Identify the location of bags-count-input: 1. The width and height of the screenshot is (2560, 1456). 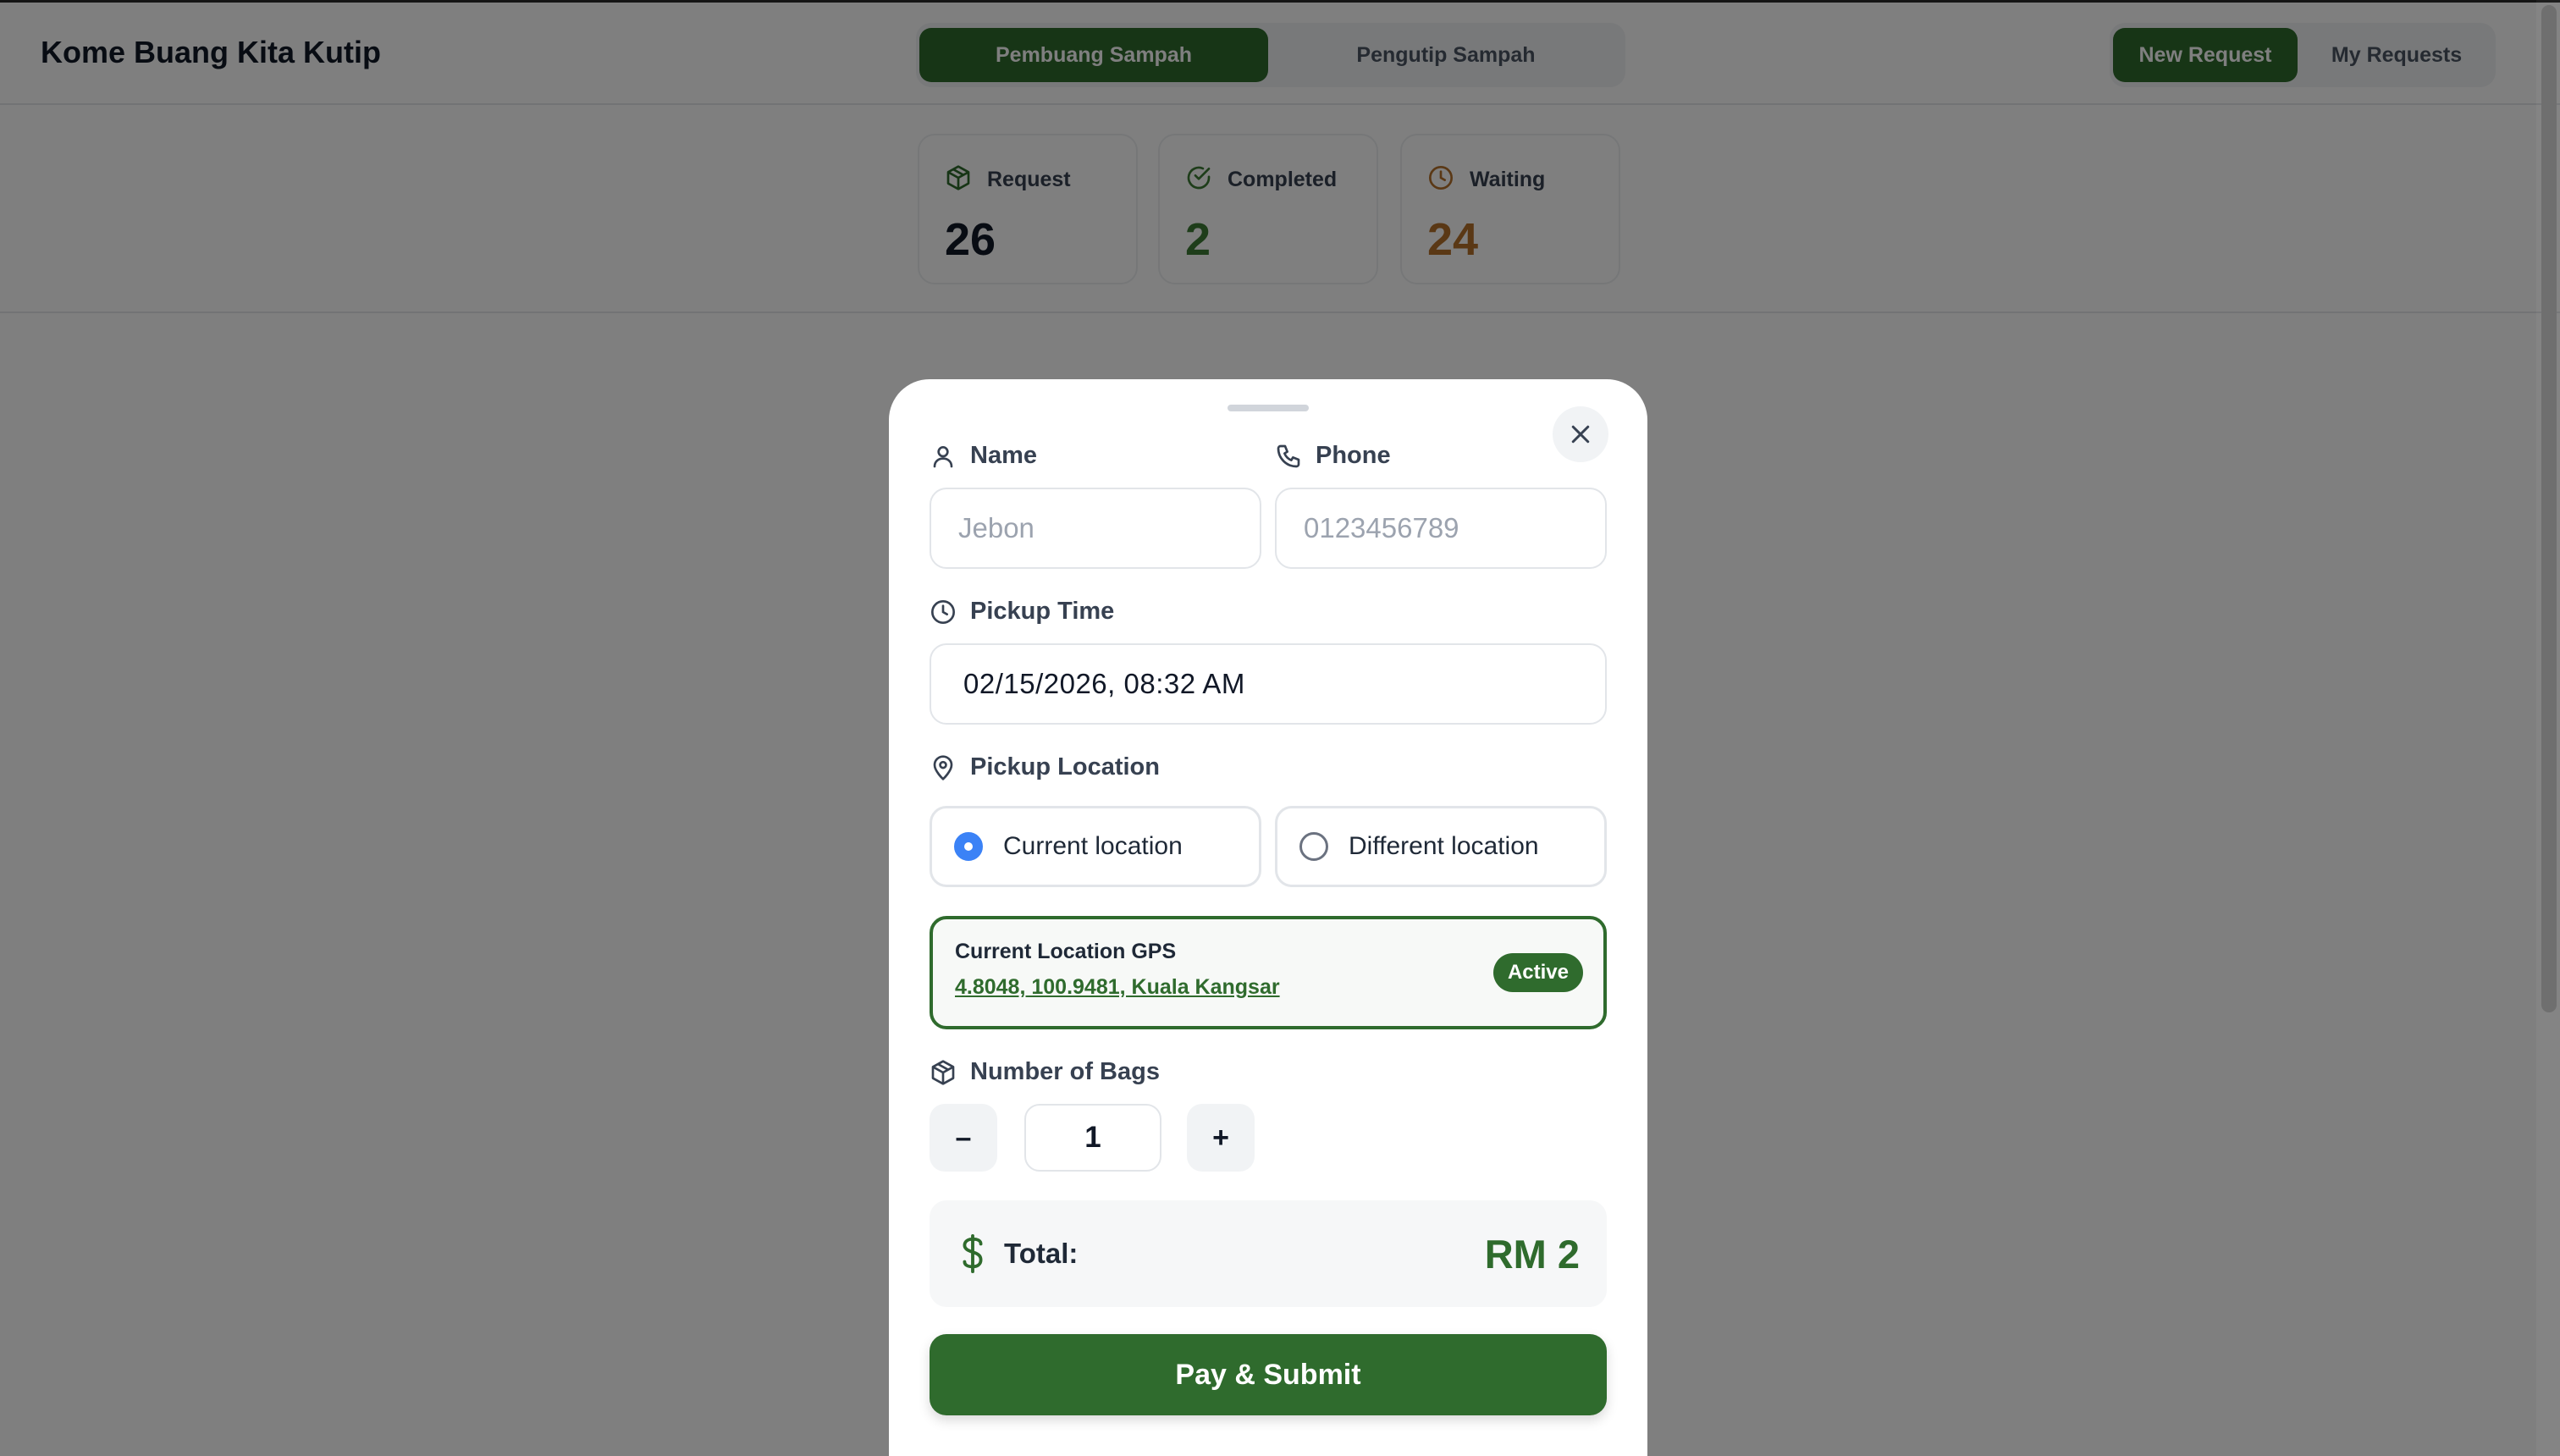
(1092, 1138).